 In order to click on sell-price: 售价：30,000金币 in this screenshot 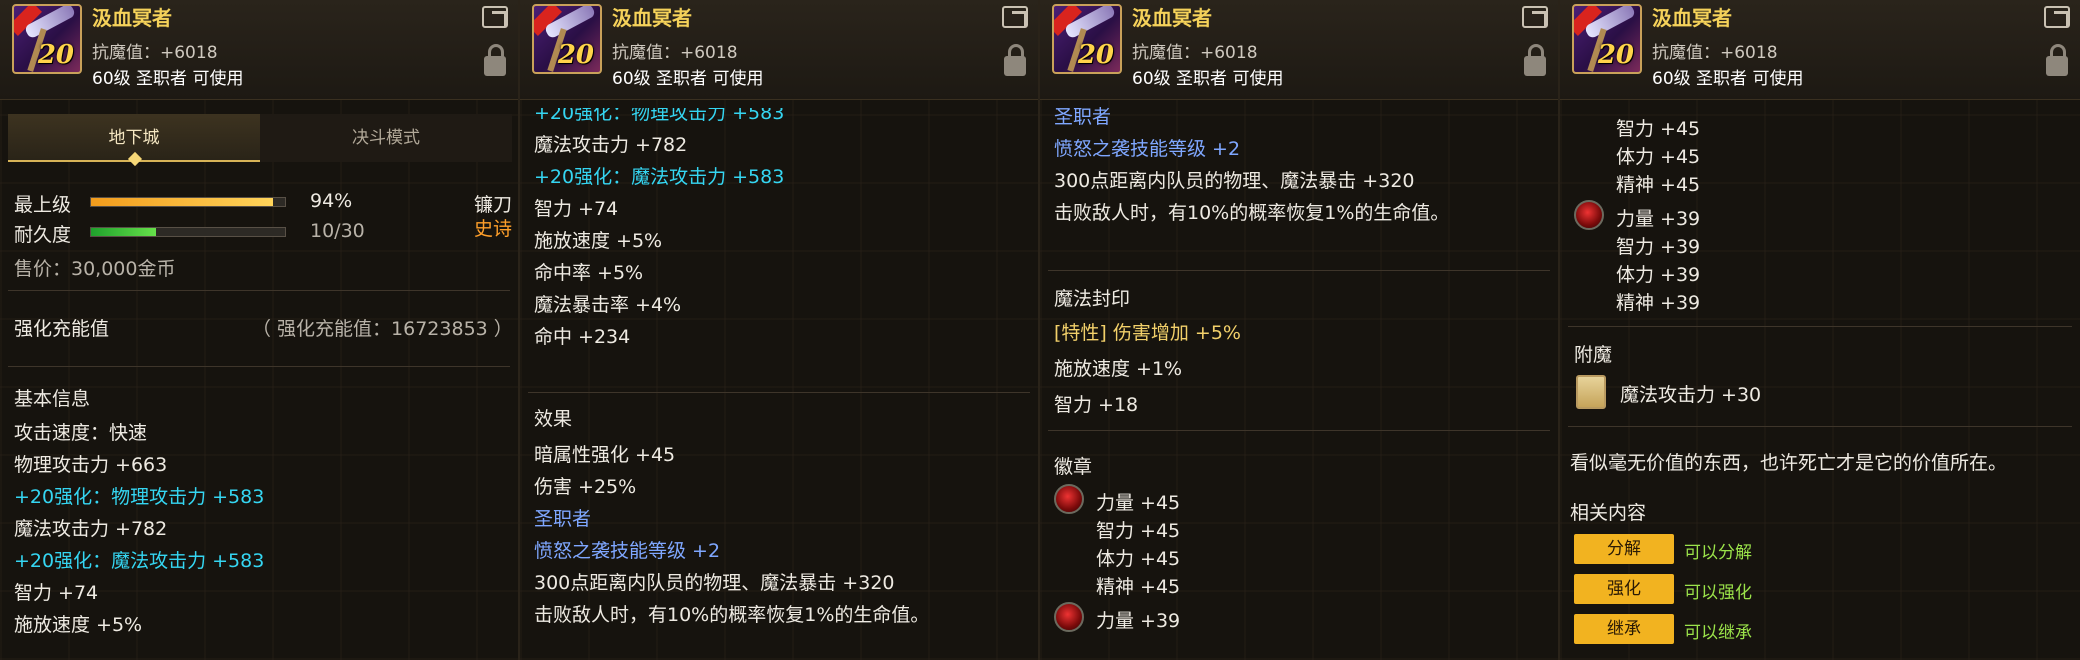, I will do `click(95, 269)`.